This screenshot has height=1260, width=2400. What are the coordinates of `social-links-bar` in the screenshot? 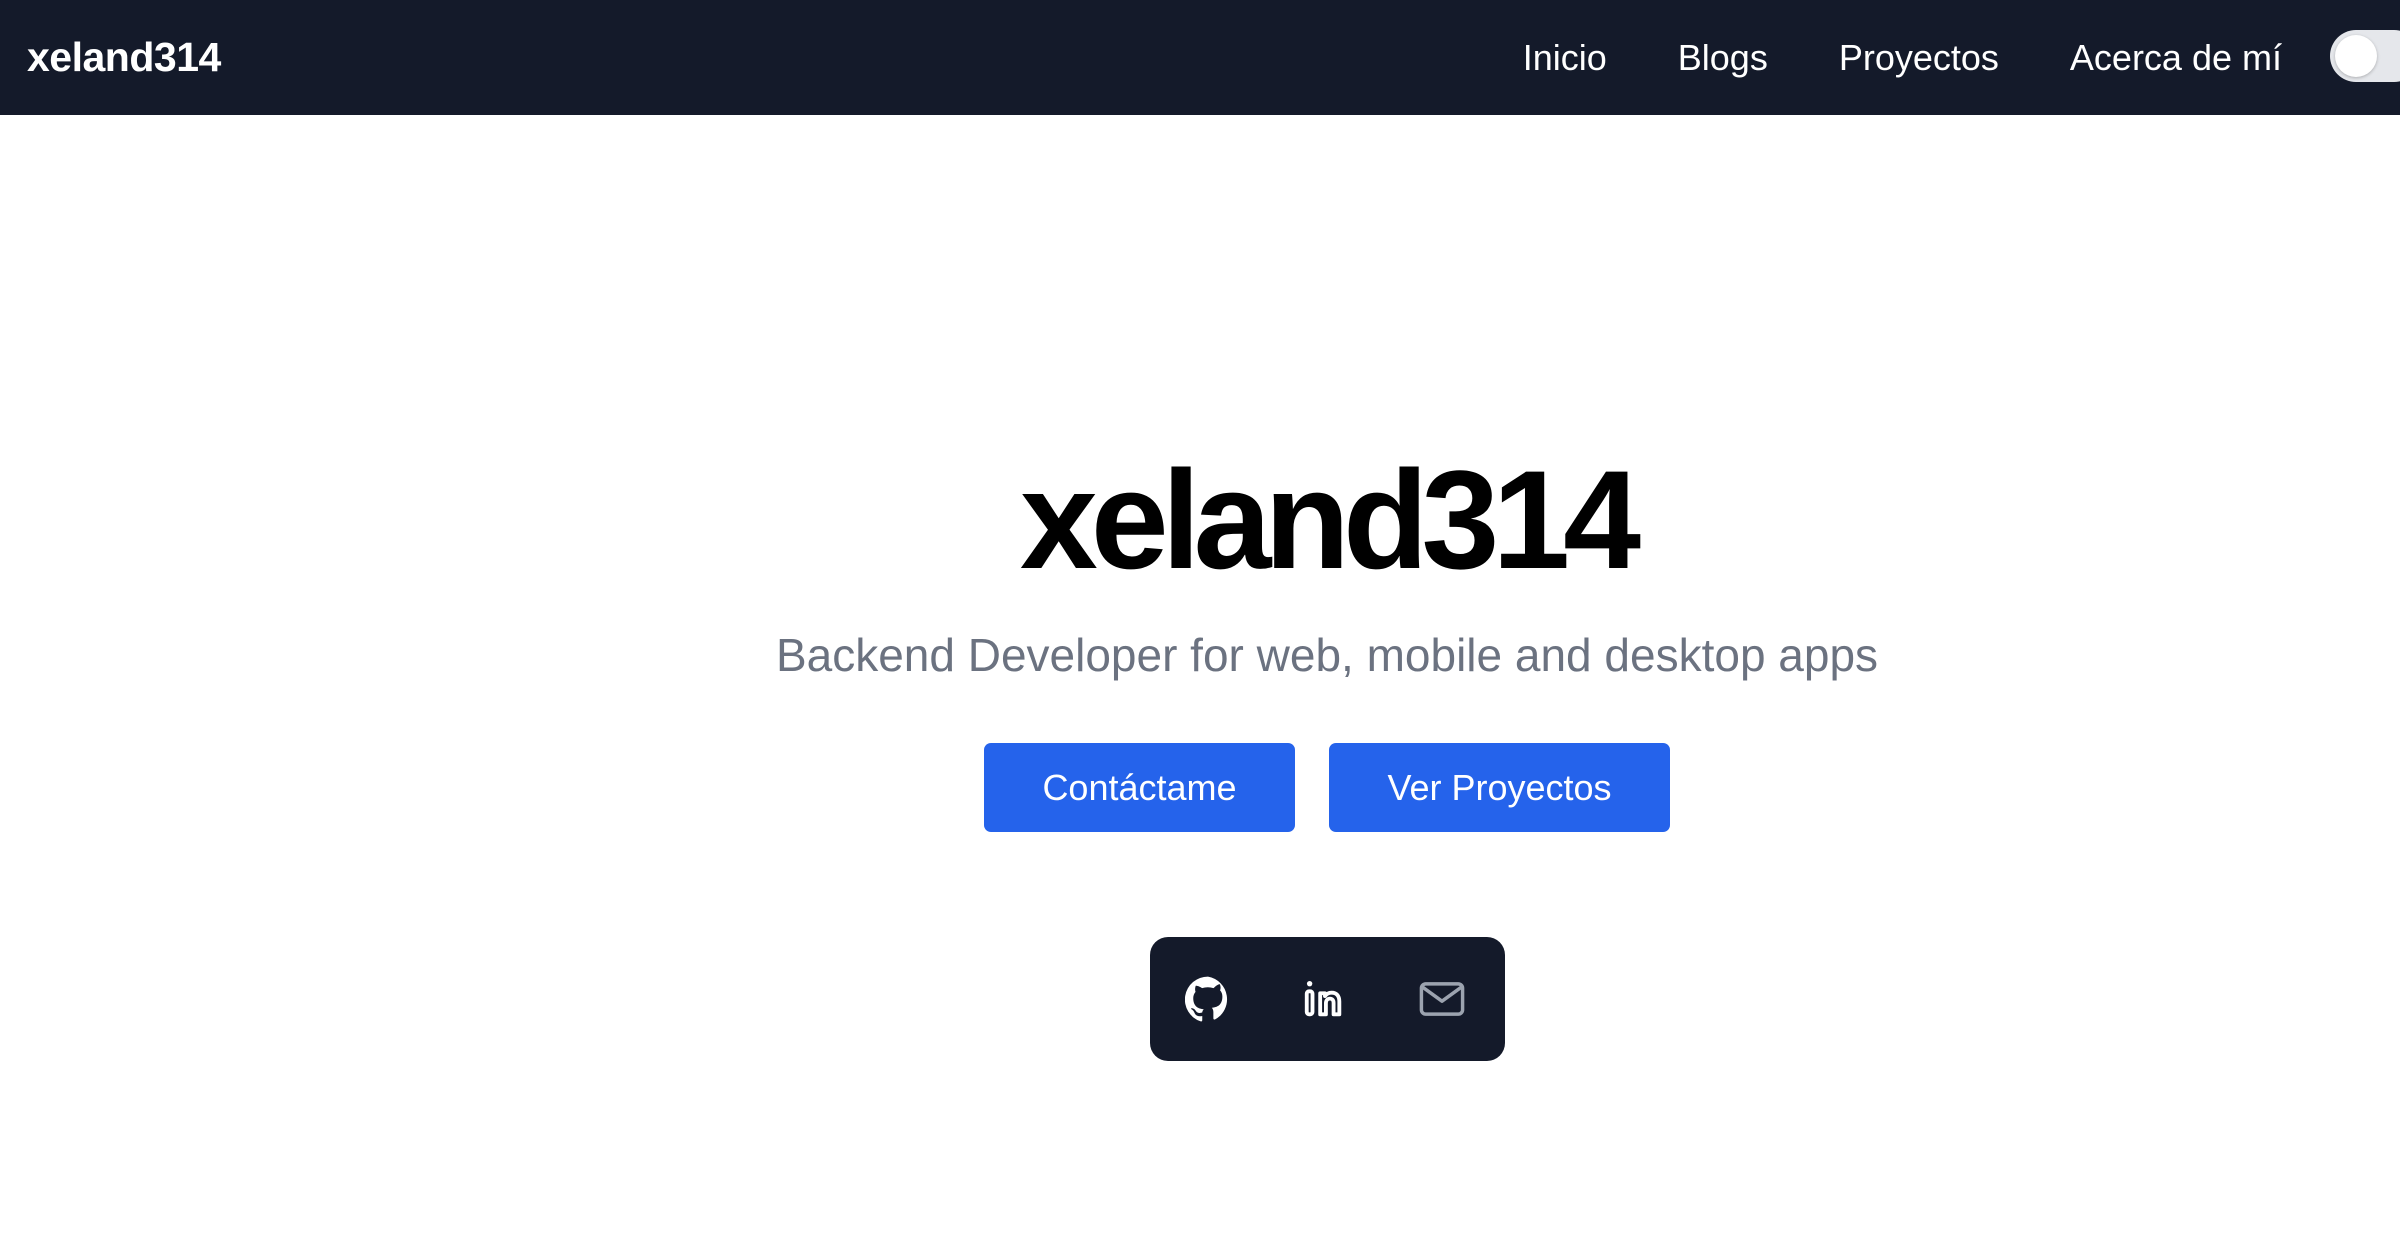 It's located at (1327, 999).